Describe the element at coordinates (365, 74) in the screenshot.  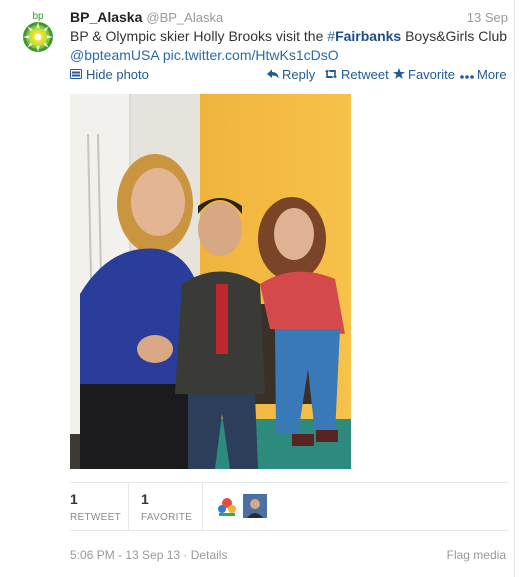
I see `retweet-label: Retweet` at that location.